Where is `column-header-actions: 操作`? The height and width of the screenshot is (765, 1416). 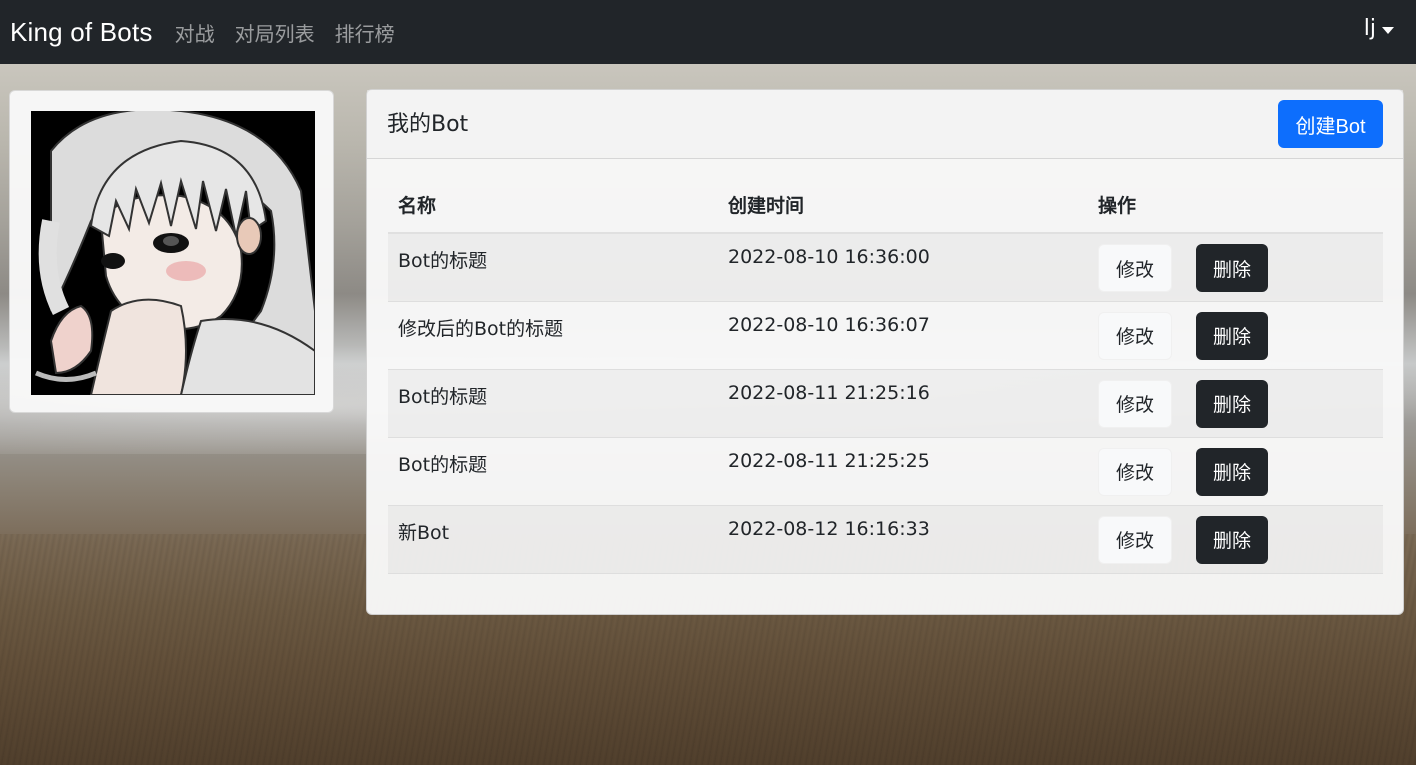
column-header-actions: 操作 is located at coordinates (1235, 205).